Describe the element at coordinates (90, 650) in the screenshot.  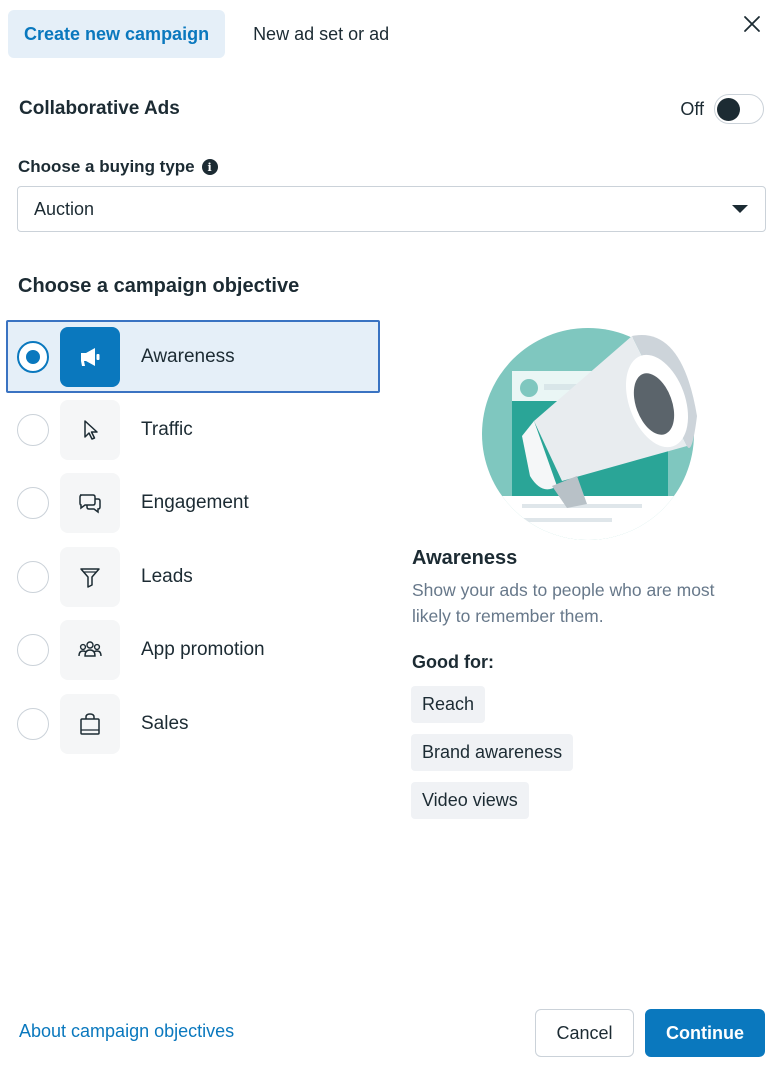
I see `people-group-icon` at that location.